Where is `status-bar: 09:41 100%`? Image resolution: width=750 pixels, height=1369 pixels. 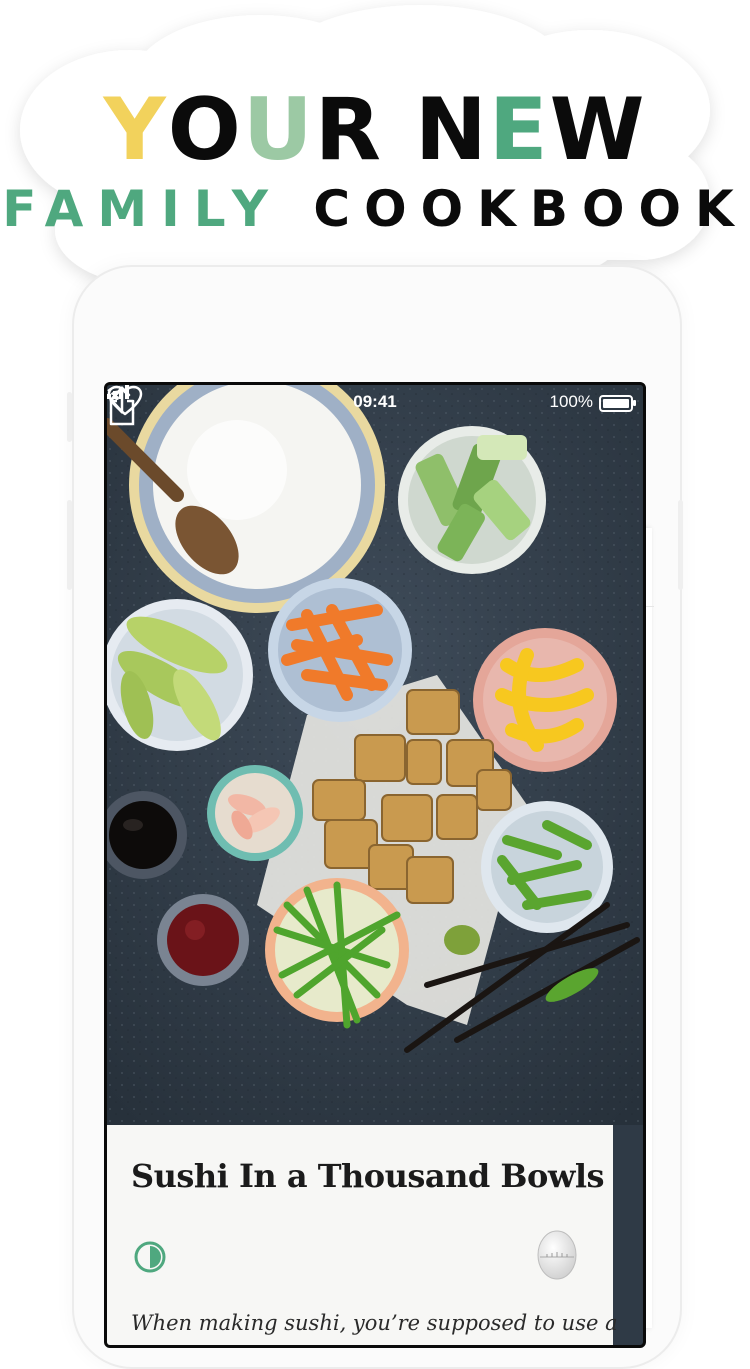 status-bar: 09:41 100% is located at coordinates (375, 402).